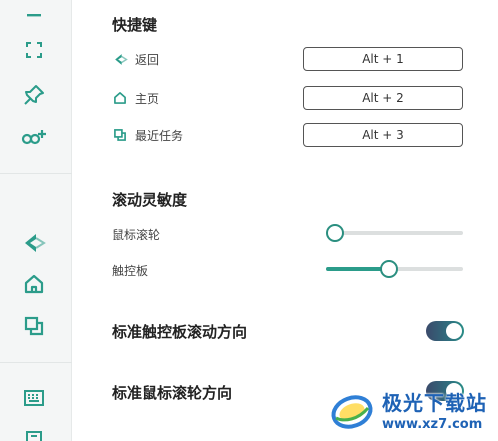 Image resolution: width=498 pixels, height=441 pixels. What do you see at coordinates (34, 398) in the screenshot?
I see `keyboard-icon` at bounding box center [34, 398].